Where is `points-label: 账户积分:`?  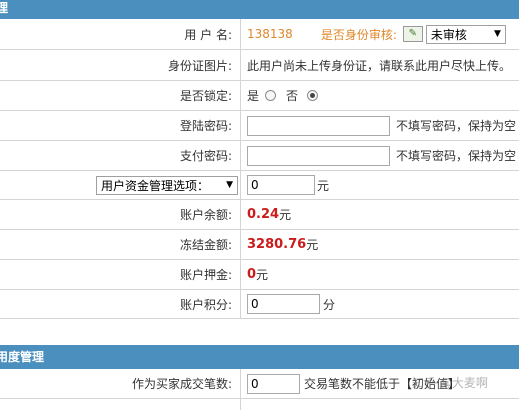
points-label: 账户积分: is located at coordinates (120, 304).